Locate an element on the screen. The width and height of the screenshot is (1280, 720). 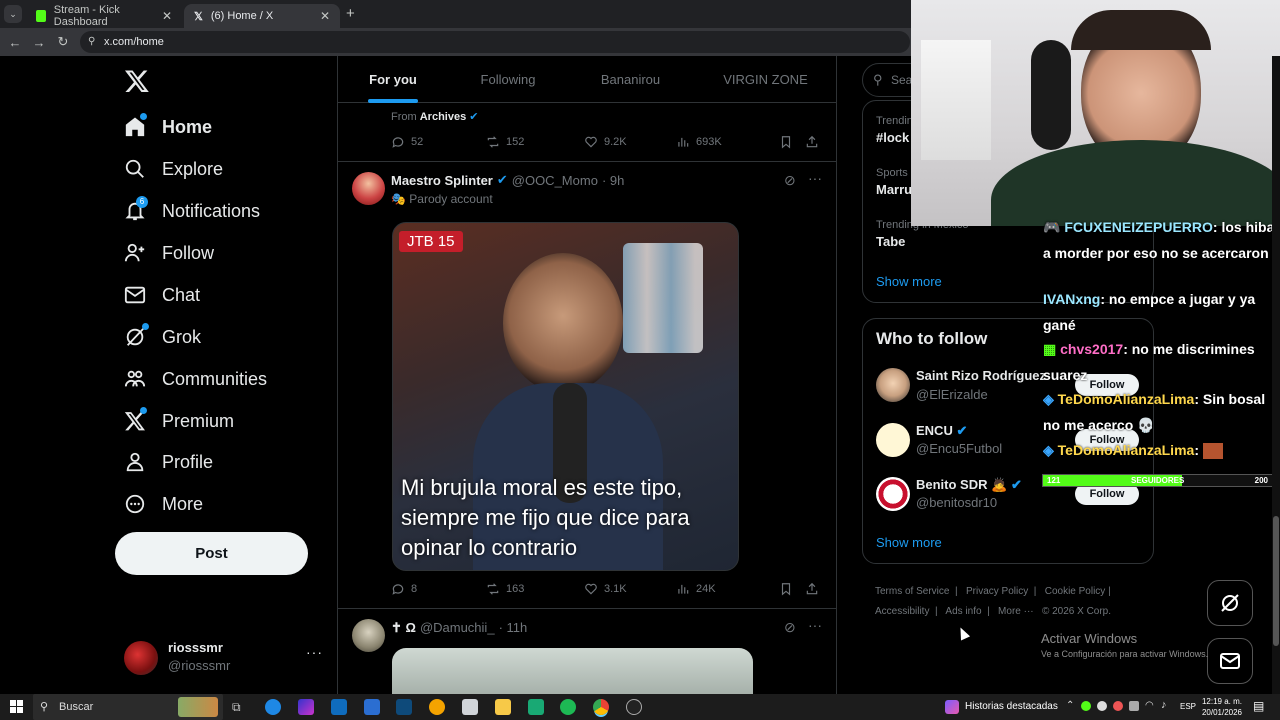
tab-bananirou: Bananirou is located at coordinates (630, 79).